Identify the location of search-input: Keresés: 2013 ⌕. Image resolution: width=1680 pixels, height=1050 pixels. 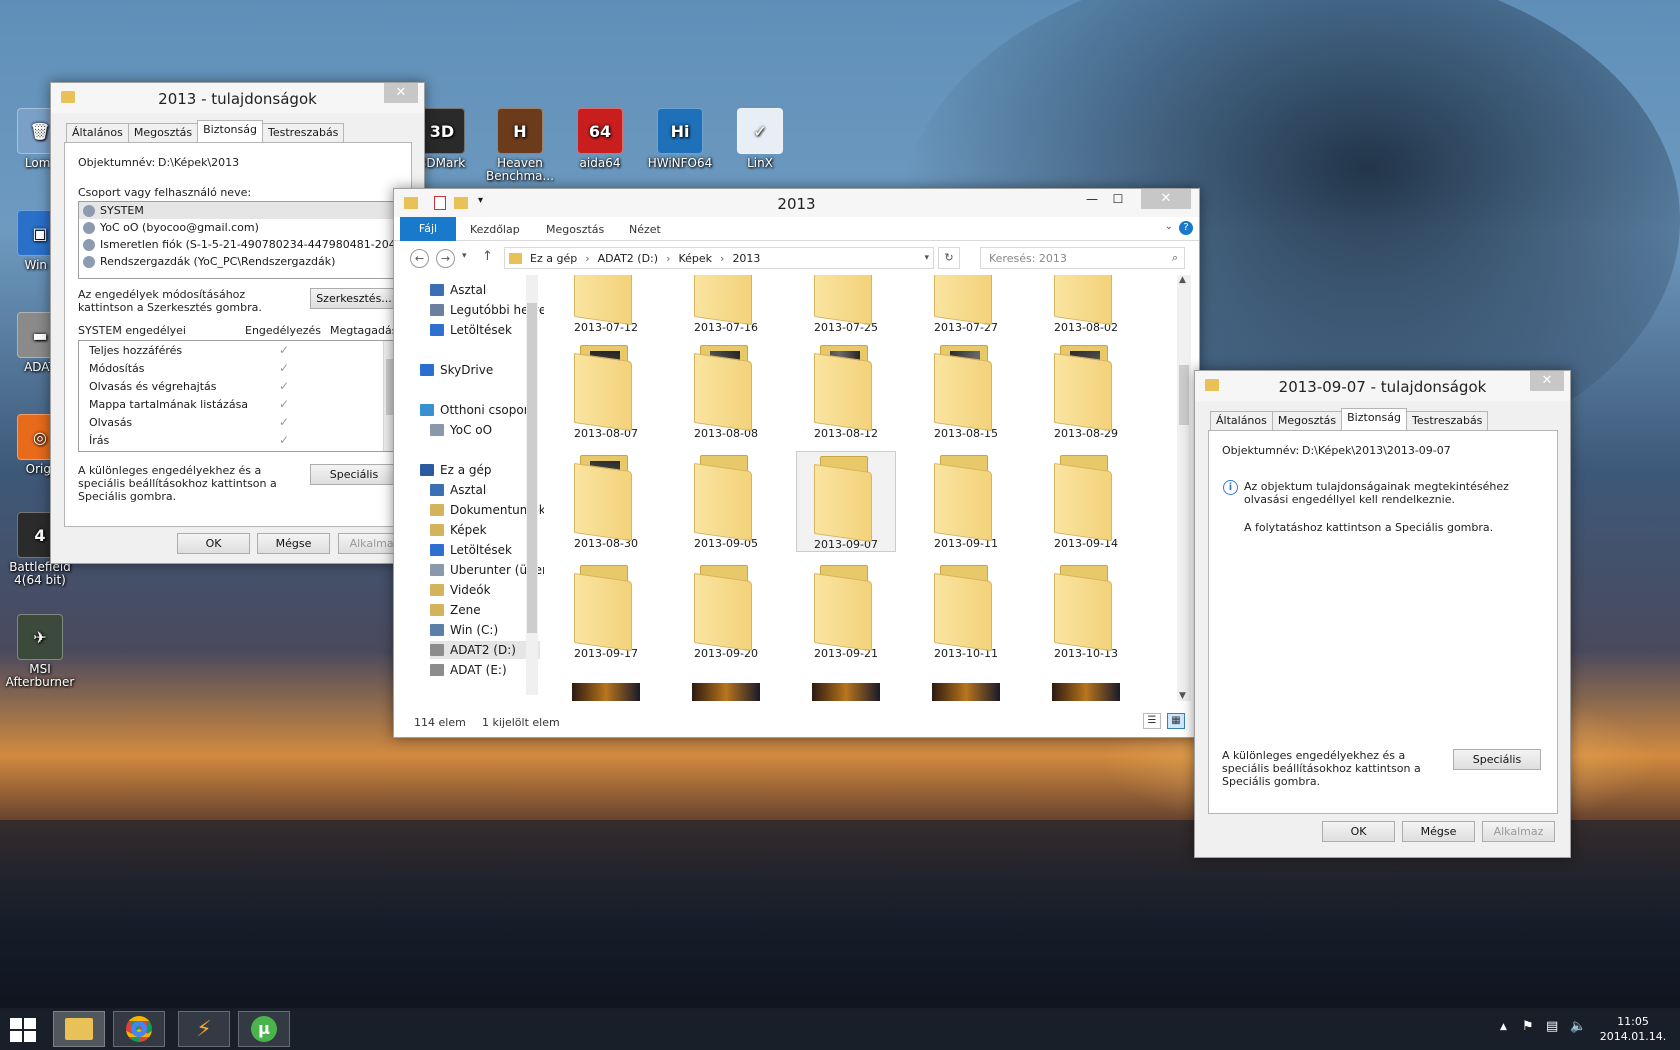
(1082, 258).